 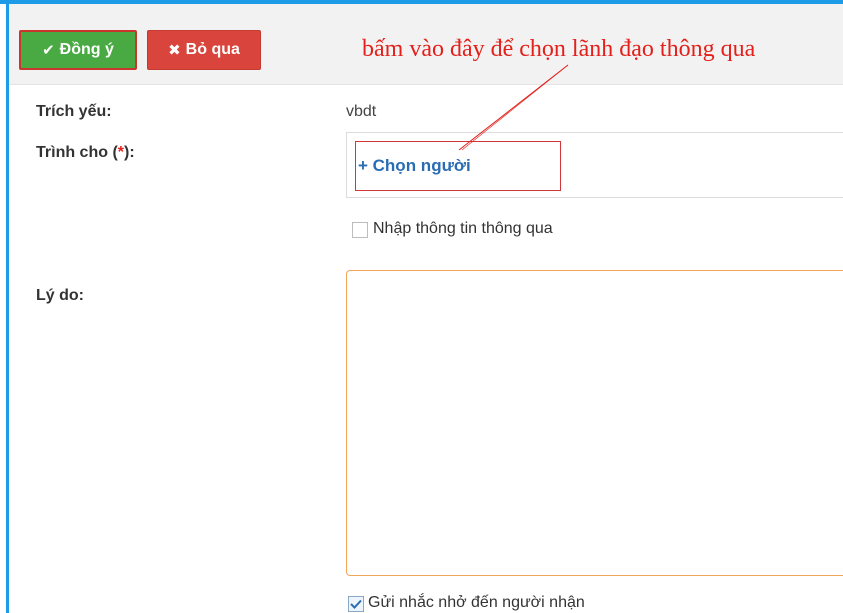 I want to click on frame-left-border, so click(x=7, y=306).